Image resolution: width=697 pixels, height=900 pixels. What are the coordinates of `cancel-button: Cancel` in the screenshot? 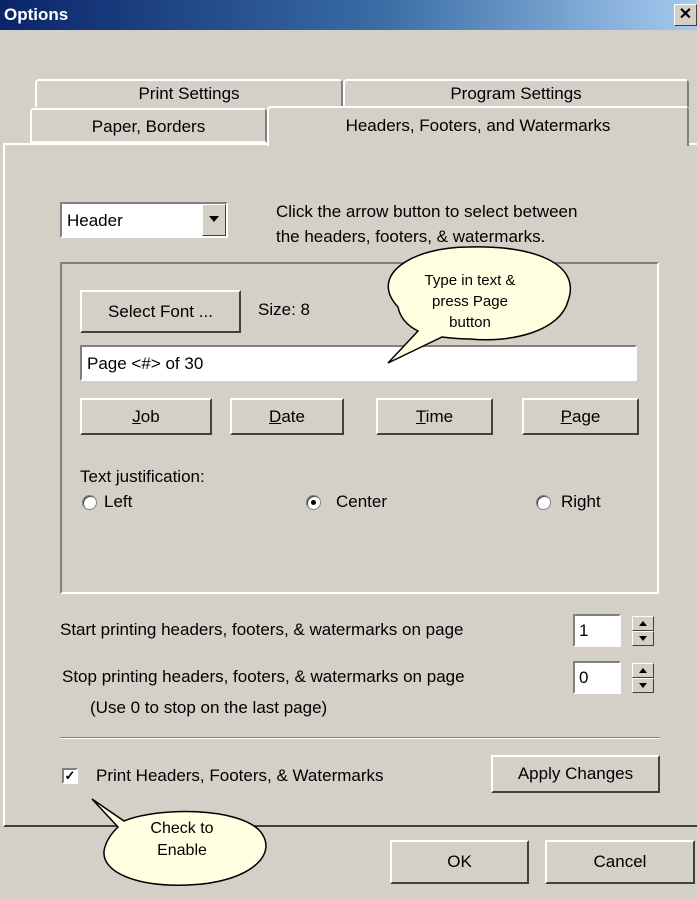 It's located at (620, 862).